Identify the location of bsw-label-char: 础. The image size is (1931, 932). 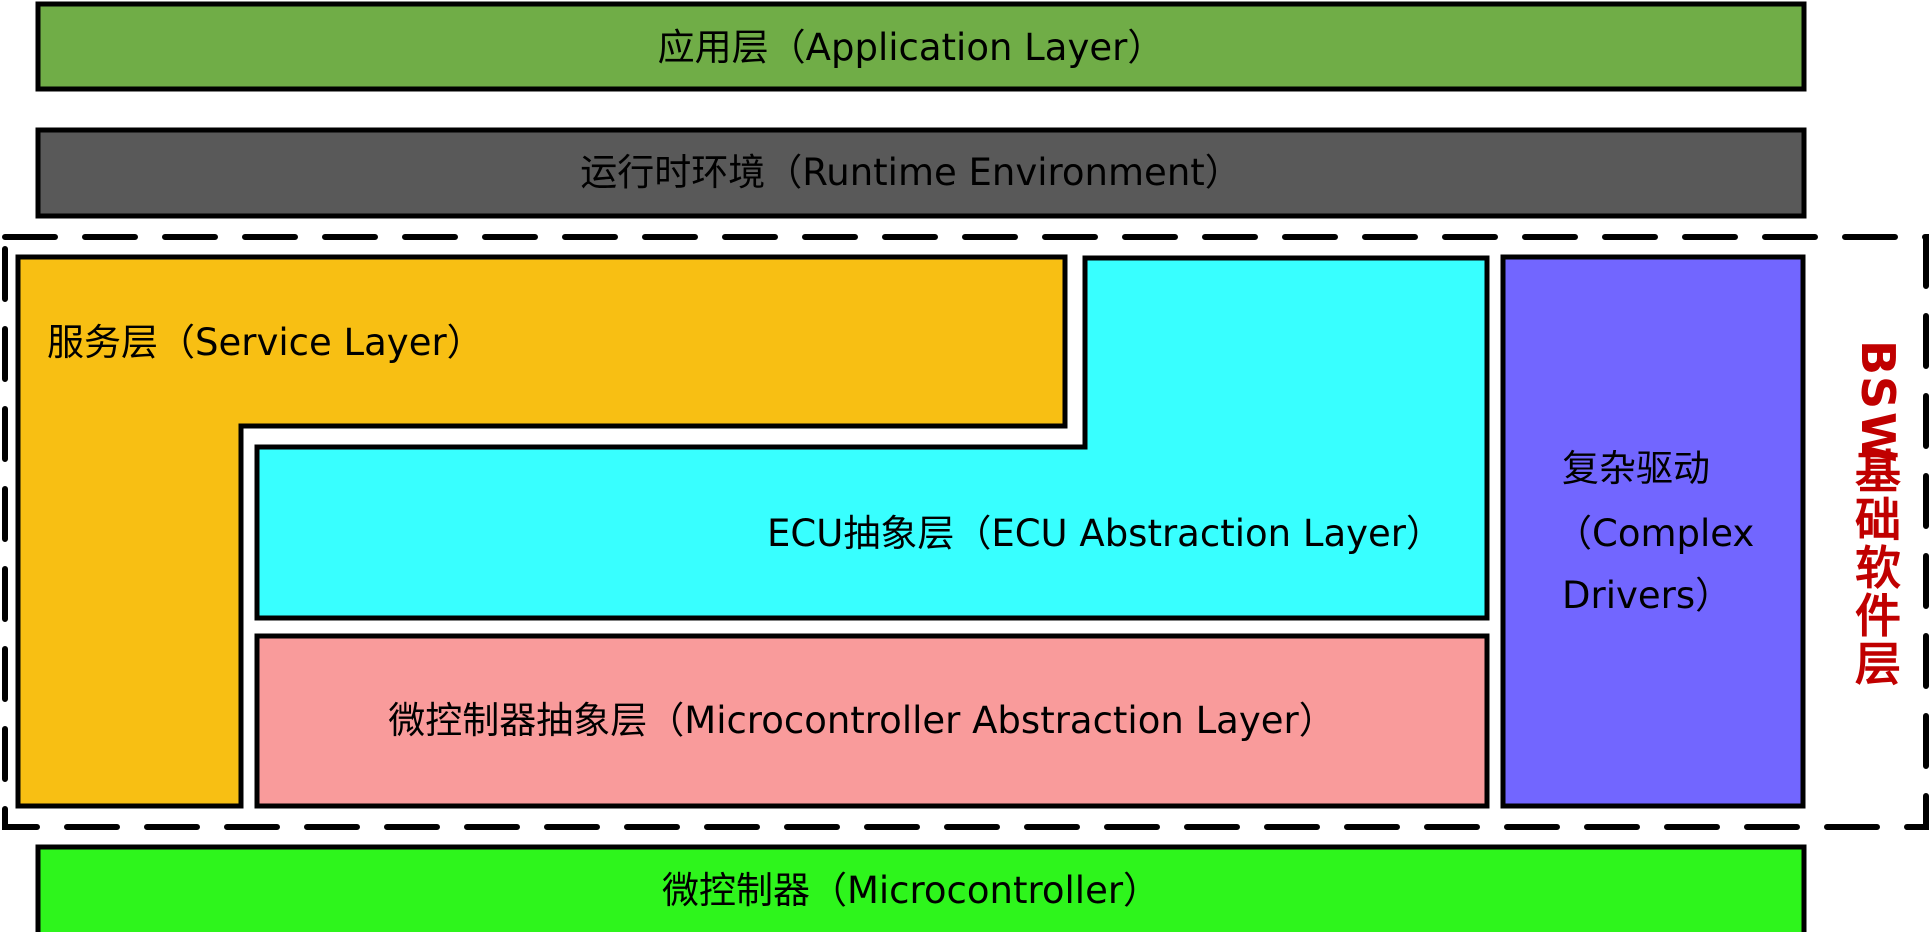
(1878, 520).